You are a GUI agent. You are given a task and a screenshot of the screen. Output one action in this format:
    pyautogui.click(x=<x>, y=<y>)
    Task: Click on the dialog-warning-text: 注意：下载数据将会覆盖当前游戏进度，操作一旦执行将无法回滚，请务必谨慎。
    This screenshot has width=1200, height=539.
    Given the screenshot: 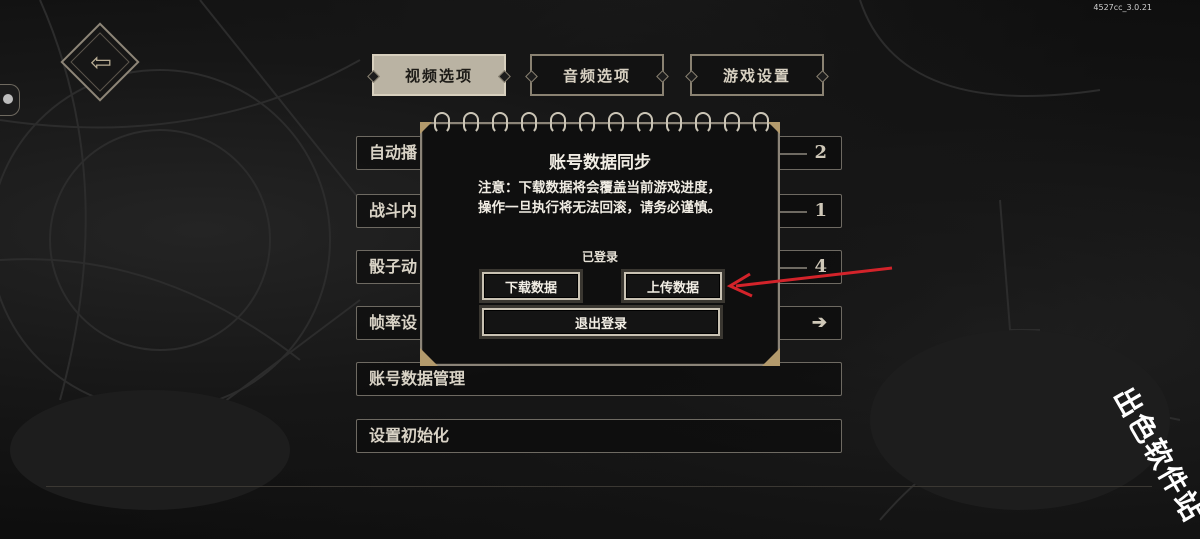 What is the action you would take?
    pyautogui.click(x=599, y=198)
    